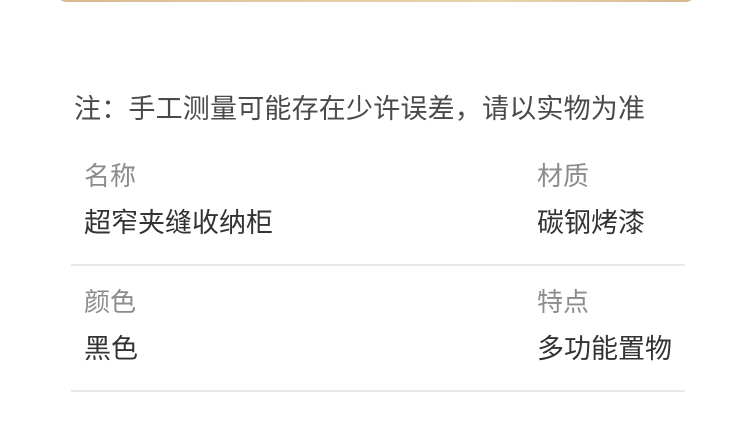 Image resolution: width=750 pixels, height=447 pixels. I want to click on spec-material: 材质 碳钢烤漆, so click(591, 200).